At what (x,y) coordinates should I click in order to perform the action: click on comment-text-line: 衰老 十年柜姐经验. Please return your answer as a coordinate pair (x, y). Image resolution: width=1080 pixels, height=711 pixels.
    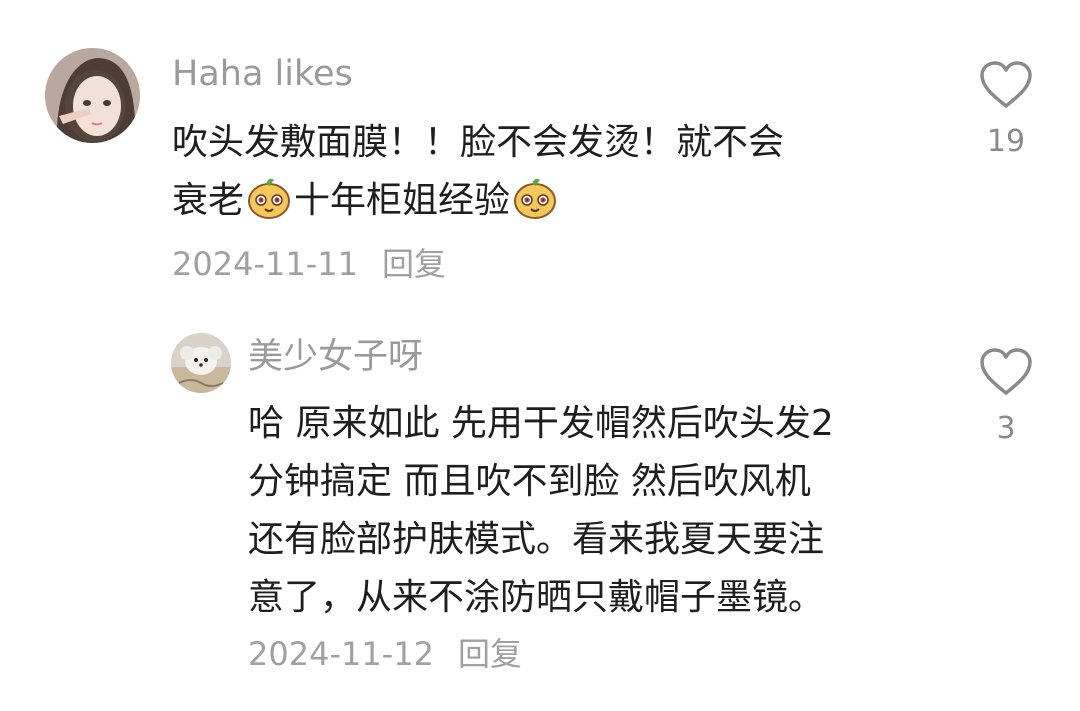
    Looking at the image, I should click on (552, 201).